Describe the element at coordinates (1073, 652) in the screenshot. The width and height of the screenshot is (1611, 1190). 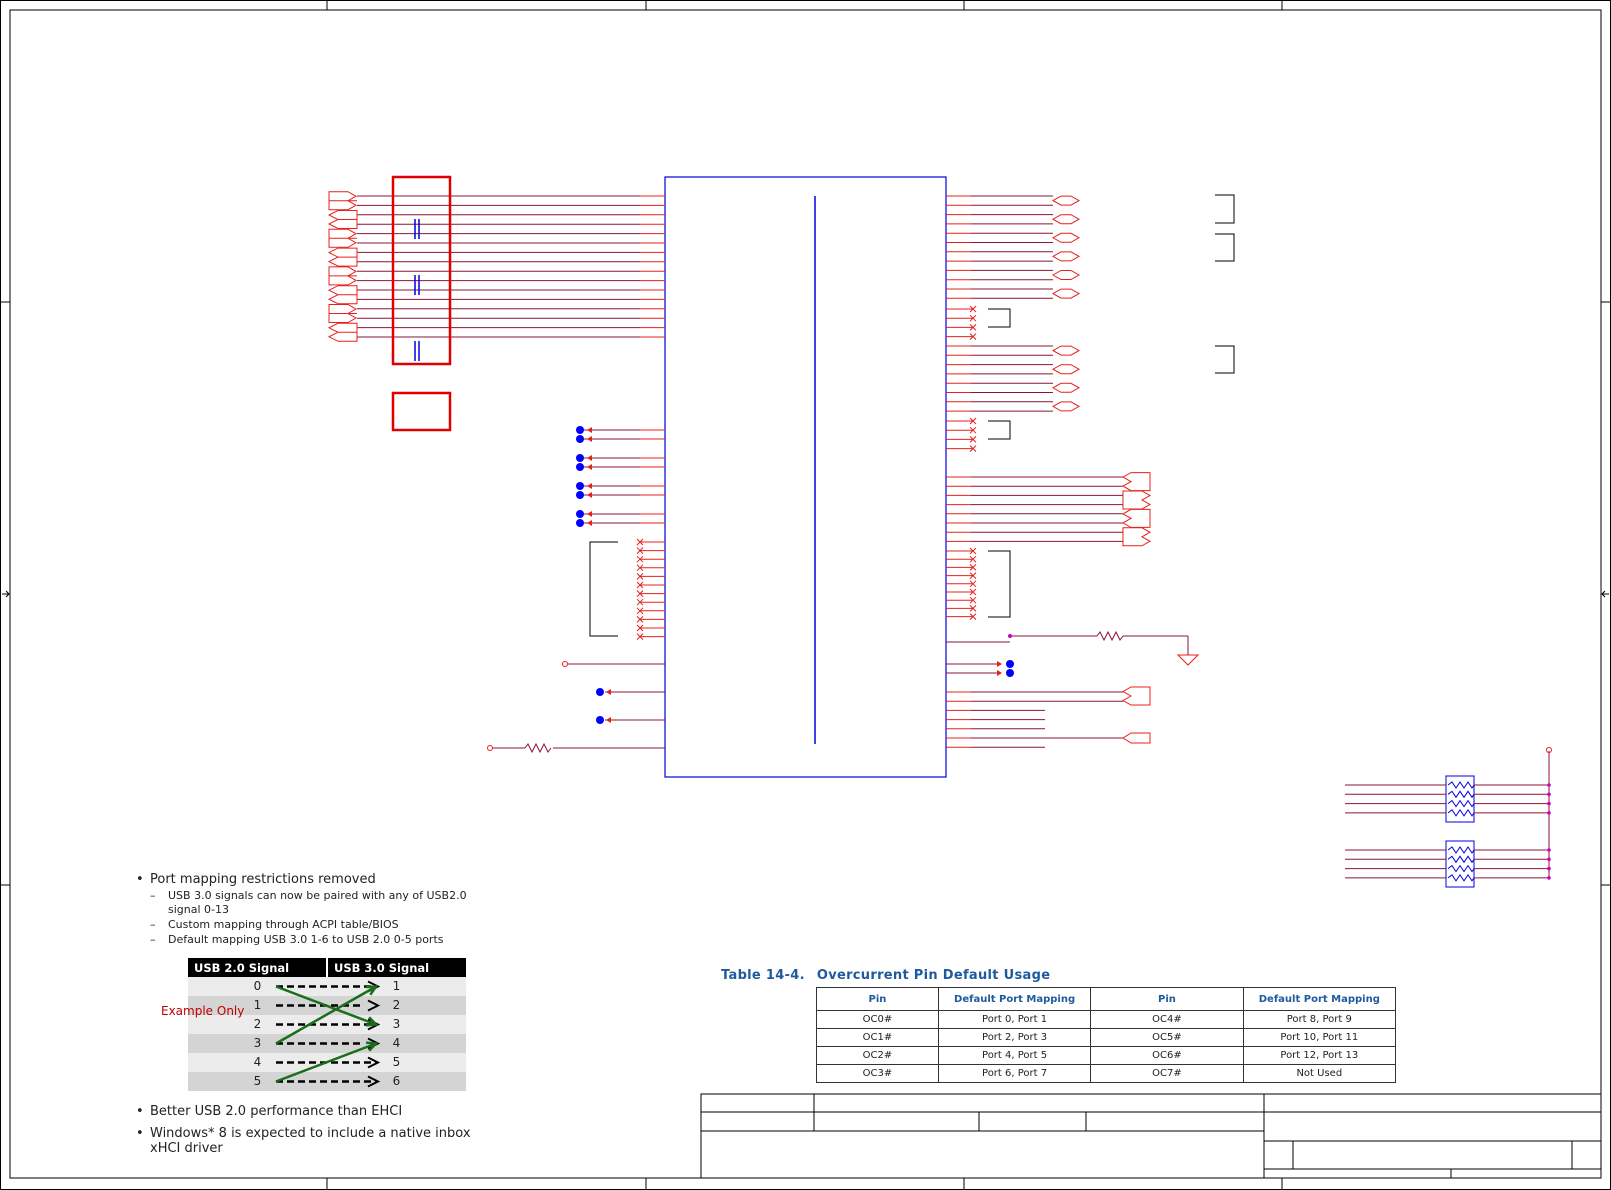
I see `right-misc-nets` at that location.